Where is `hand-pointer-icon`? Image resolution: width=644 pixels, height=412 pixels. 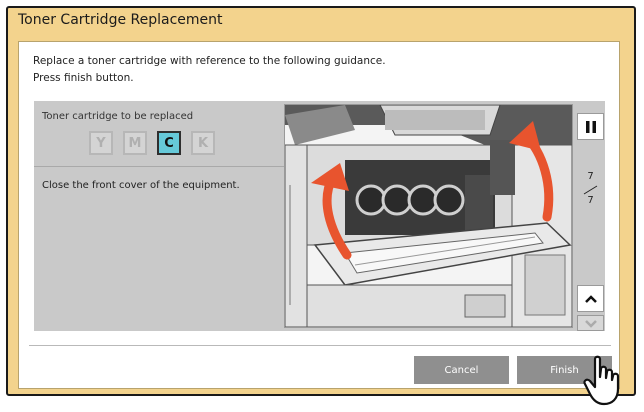 hand-pointer-icon is located at coordinates (601, 380).